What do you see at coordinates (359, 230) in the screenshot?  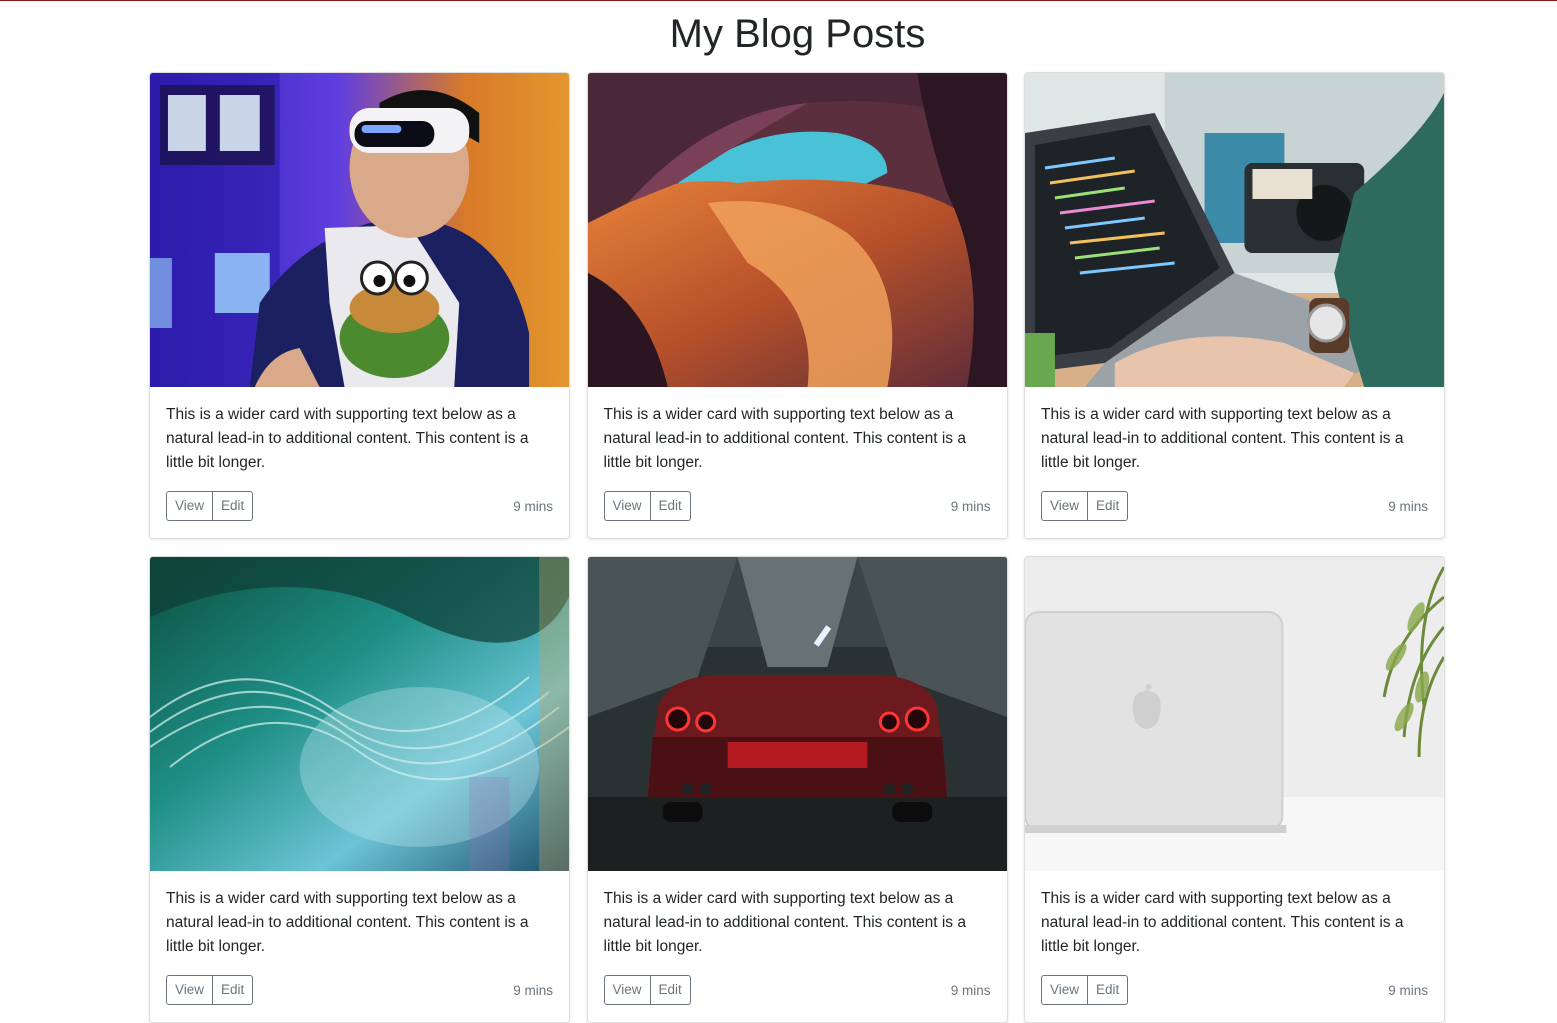 I see `vr-headset-person-photo` at bounding box center [359, 230].